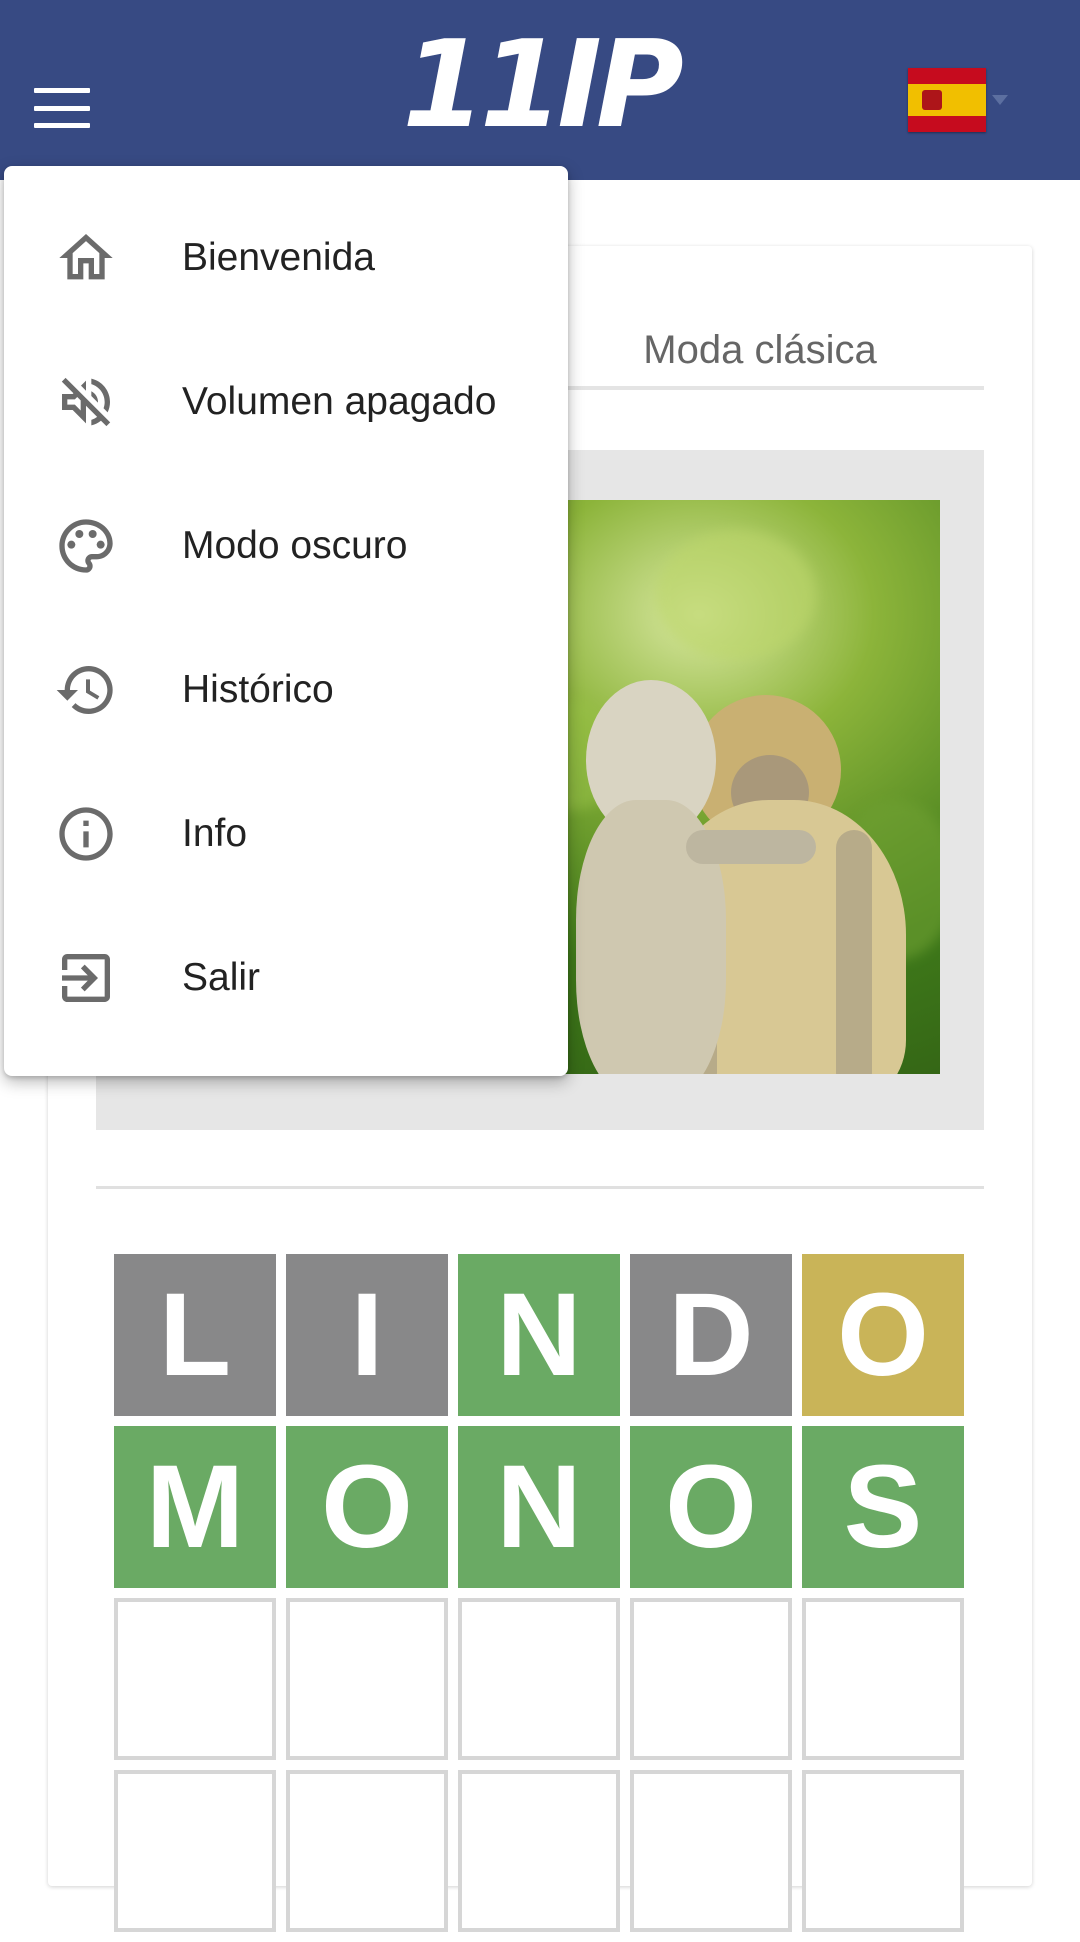 The width and height of the screenshot is (1080, 1942). What do you see at coordinates (339, 401) in the screenshot?
I see `menu-item-label: Volumen apagado` at bounding box center [339, 401].